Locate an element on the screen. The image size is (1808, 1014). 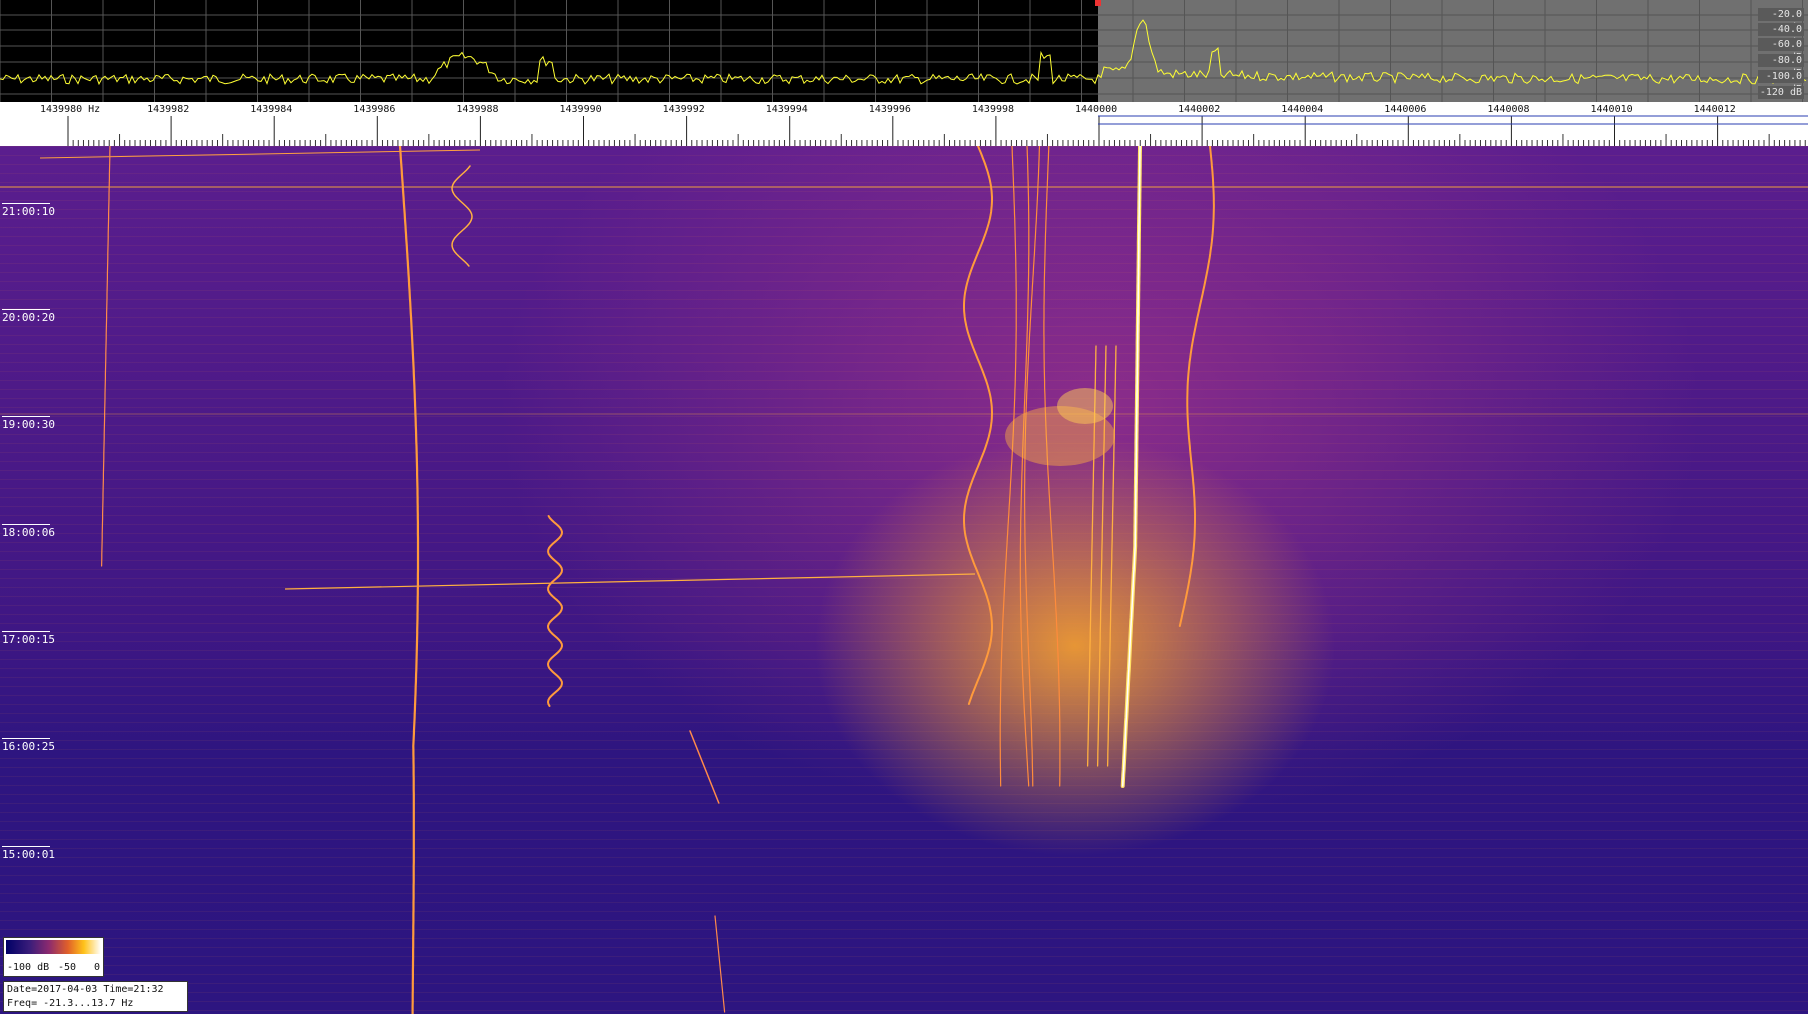
color-gradient-bar is located at coordinates (53, 947).